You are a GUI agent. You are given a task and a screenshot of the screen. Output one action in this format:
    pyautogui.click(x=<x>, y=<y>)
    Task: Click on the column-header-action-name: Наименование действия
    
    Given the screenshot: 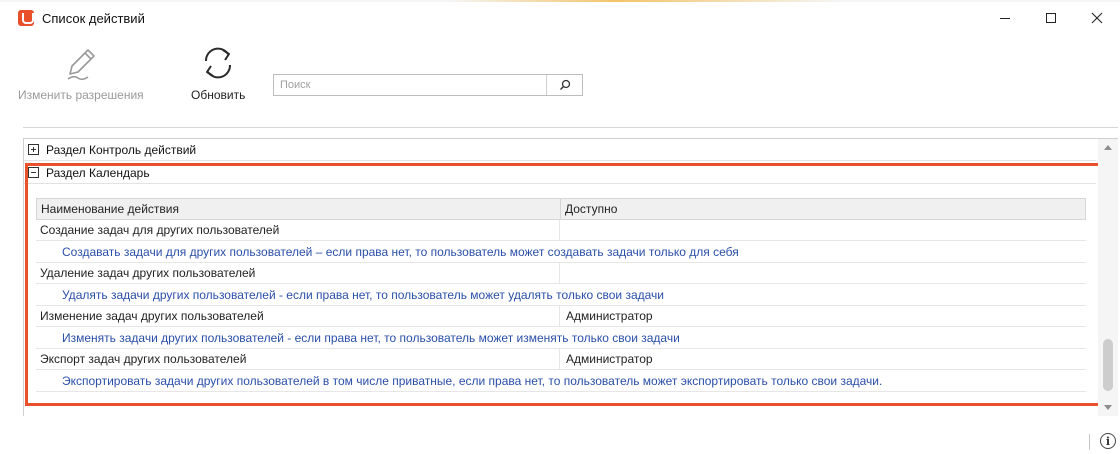 What is the action you would take?
    pyautogui.click(x=299, y=209)
    